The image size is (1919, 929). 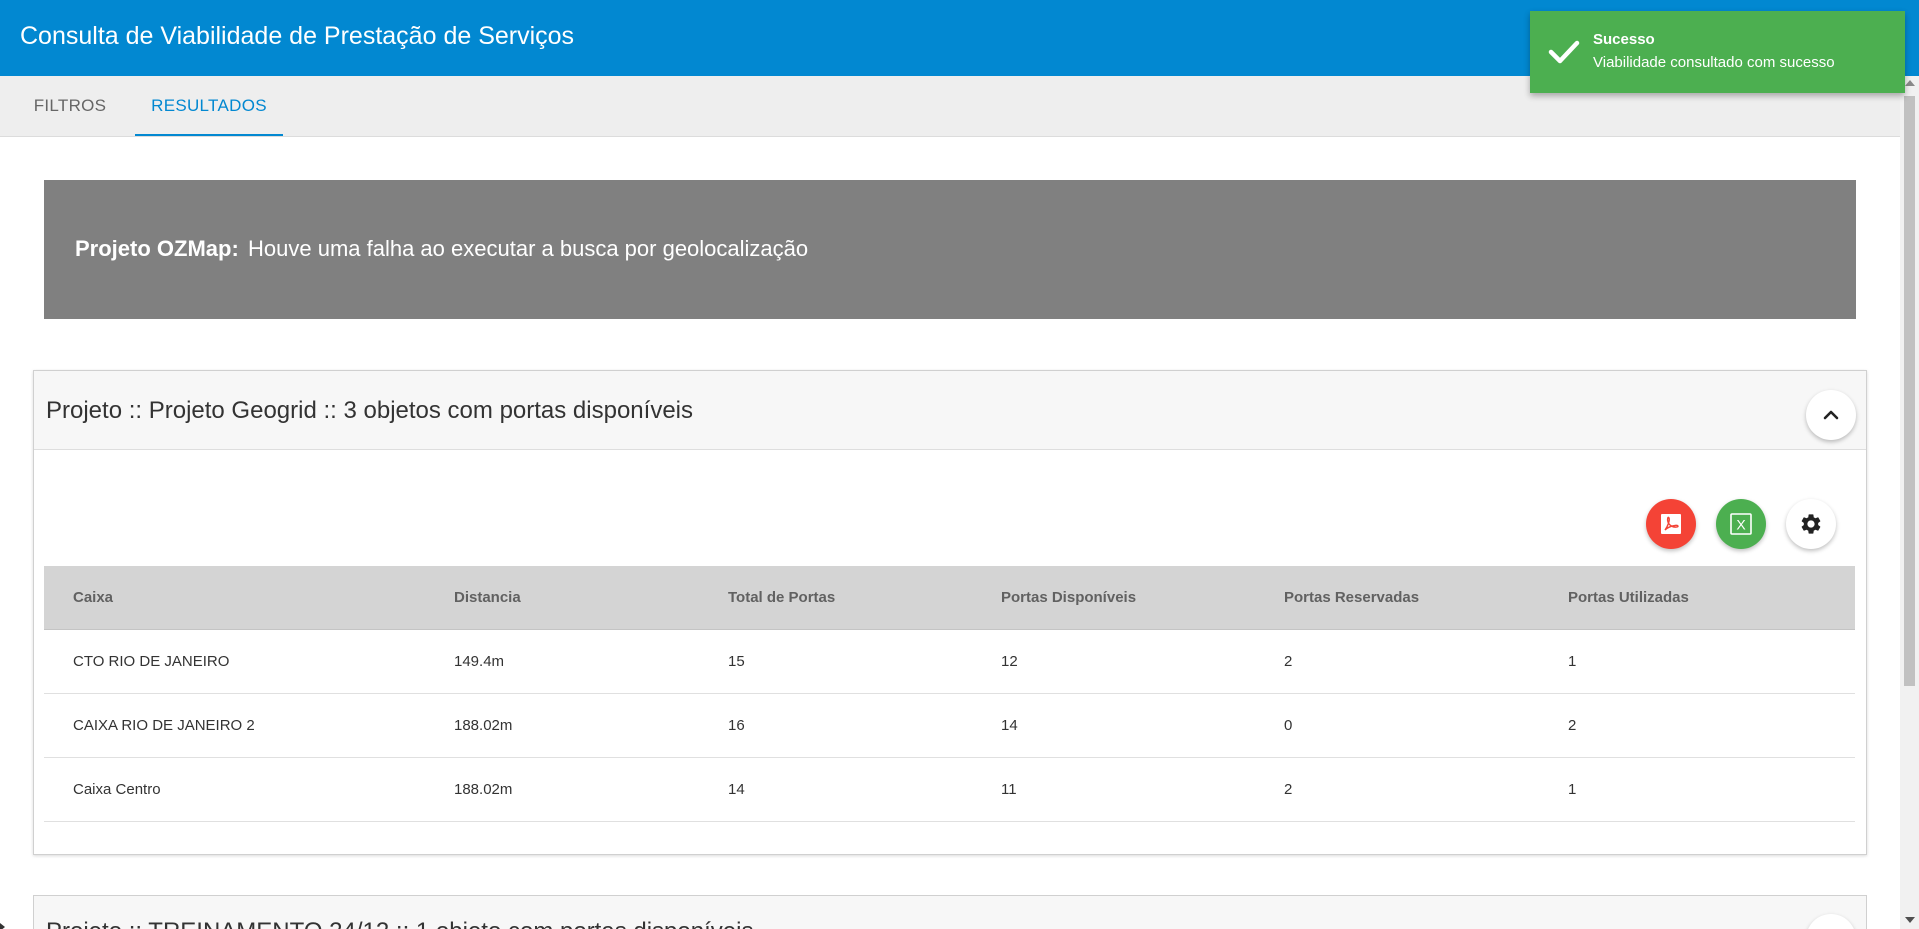 I want to click on vertical-scrollbar, so click(x=1909, y=502).